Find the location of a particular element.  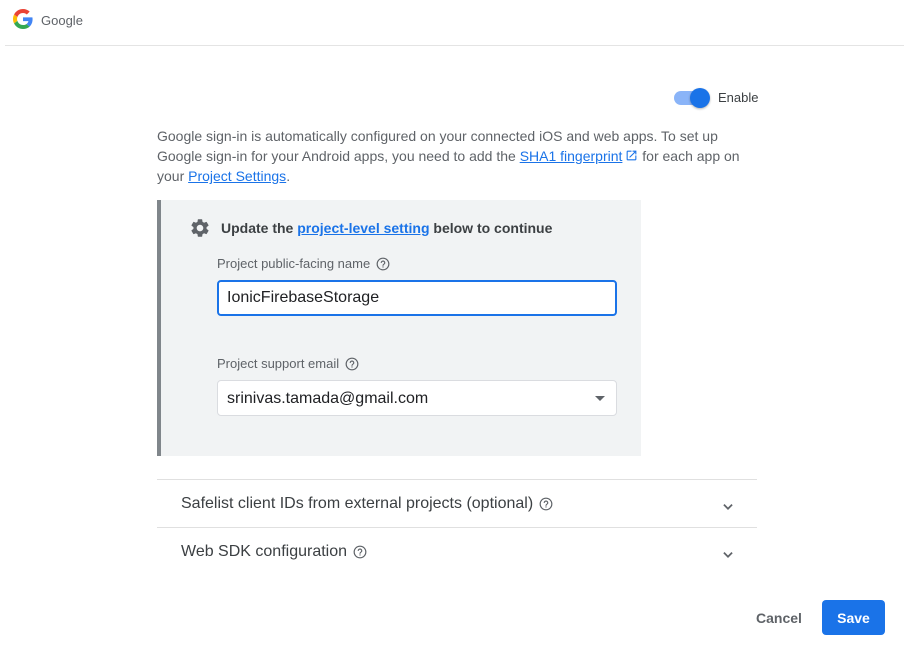

expander-label-text: Web SDK configuration is located at coordinates (264, 551).